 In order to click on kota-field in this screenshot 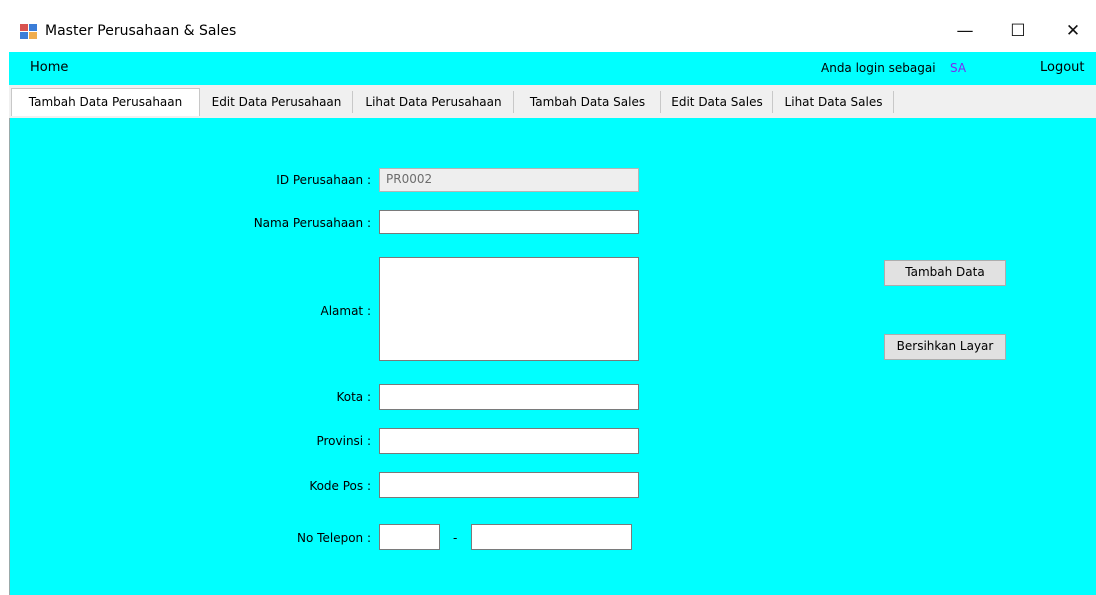, I will do `click(509, 397)`.